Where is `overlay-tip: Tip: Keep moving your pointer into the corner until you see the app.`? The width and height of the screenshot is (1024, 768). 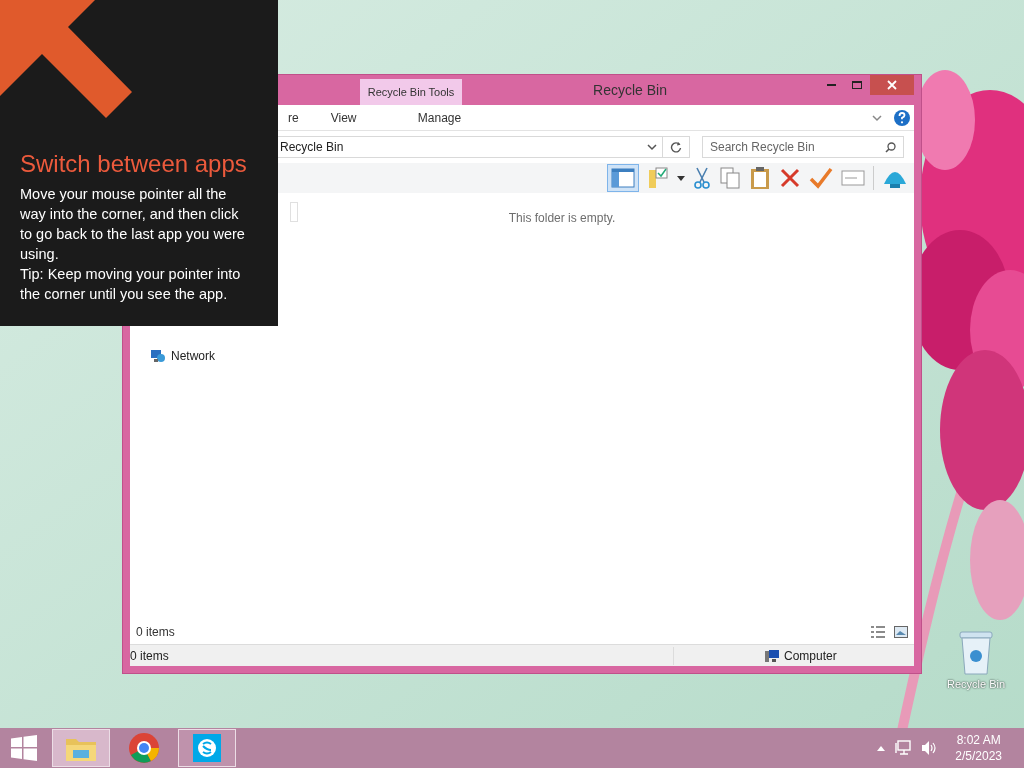
overlay-tip: Tip: Keep moving your pointer into the corner until you see the app. is located at coordinates (131, 284).